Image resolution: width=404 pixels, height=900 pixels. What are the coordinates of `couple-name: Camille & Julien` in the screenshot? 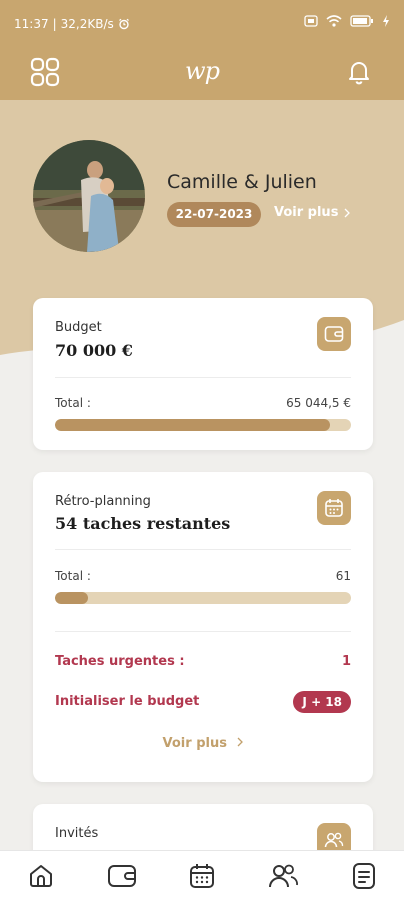 It's located at (242, 182).